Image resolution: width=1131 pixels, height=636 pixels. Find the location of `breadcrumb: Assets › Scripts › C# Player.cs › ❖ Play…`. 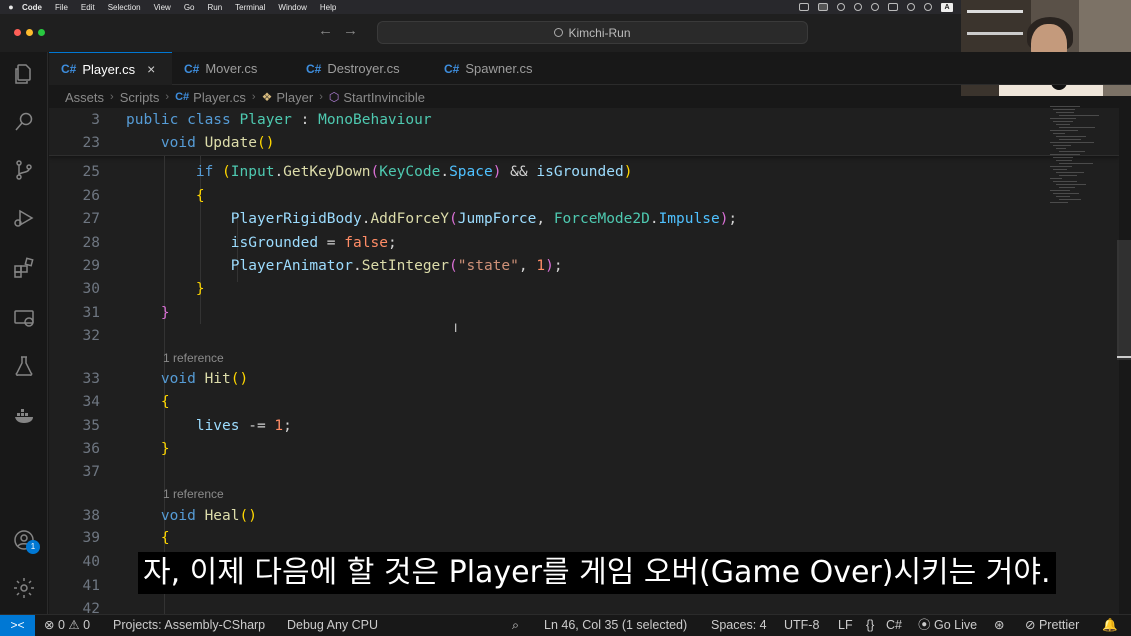

breadcrumb: Assets › Scripts › C# Player.cs › ❖ Play… is located at coordinates (245, 97).